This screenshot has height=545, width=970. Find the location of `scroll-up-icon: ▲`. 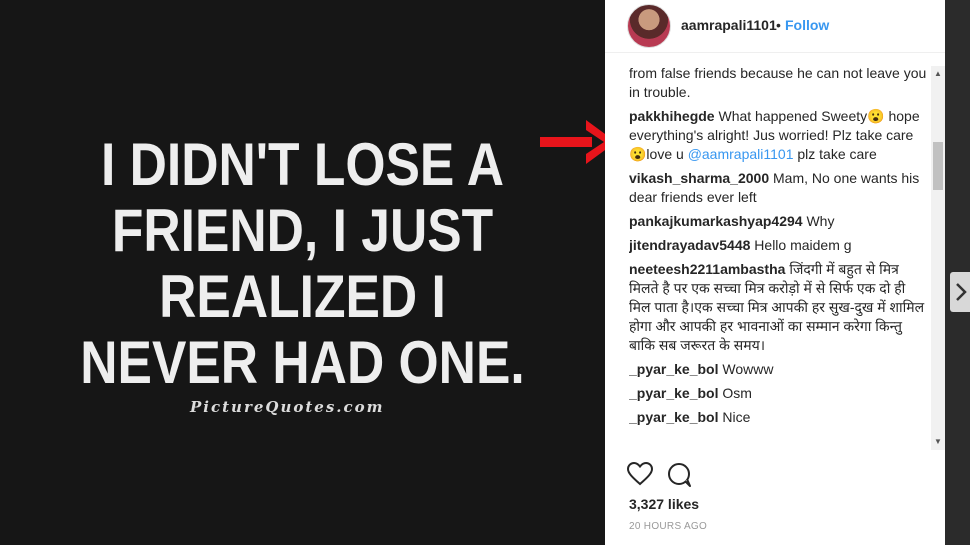

scroll-up-icon: ▲ is located at coordinates (938, 74).